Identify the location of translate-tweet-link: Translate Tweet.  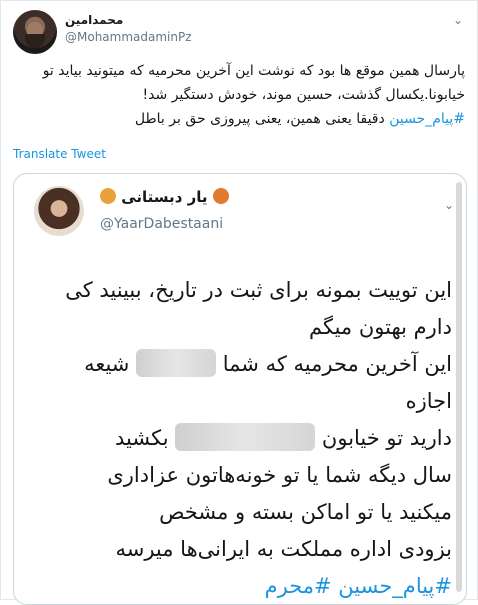
(59, 154).